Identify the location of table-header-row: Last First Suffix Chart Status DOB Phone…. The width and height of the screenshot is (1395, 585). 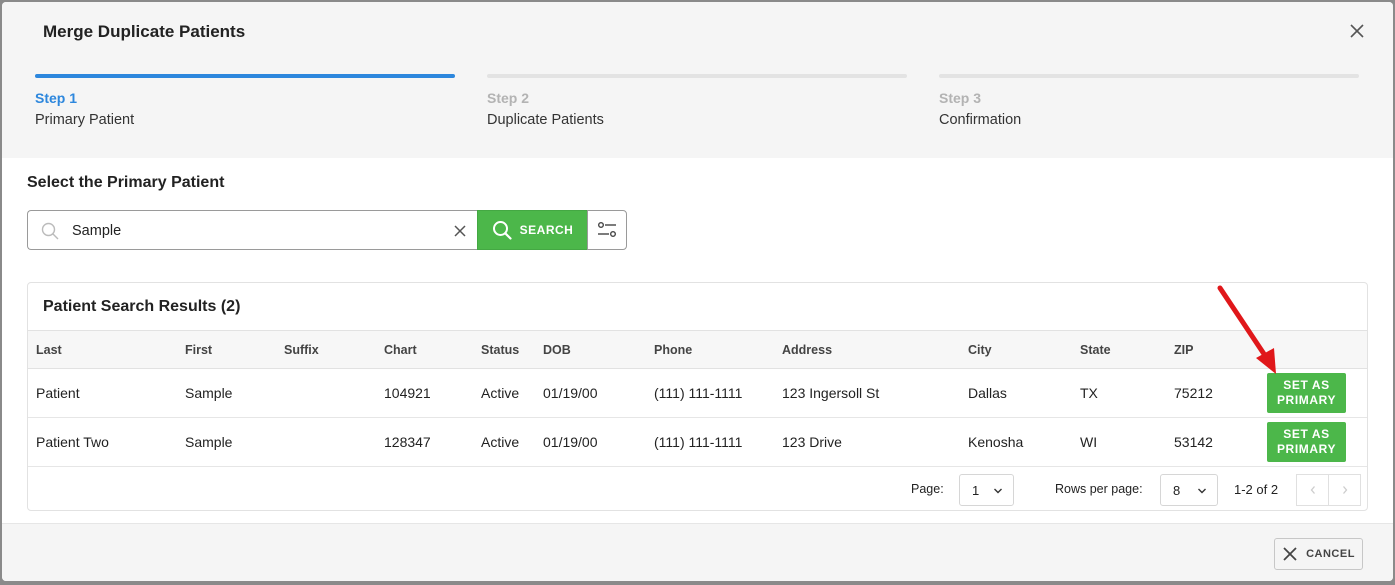
(697, 349).